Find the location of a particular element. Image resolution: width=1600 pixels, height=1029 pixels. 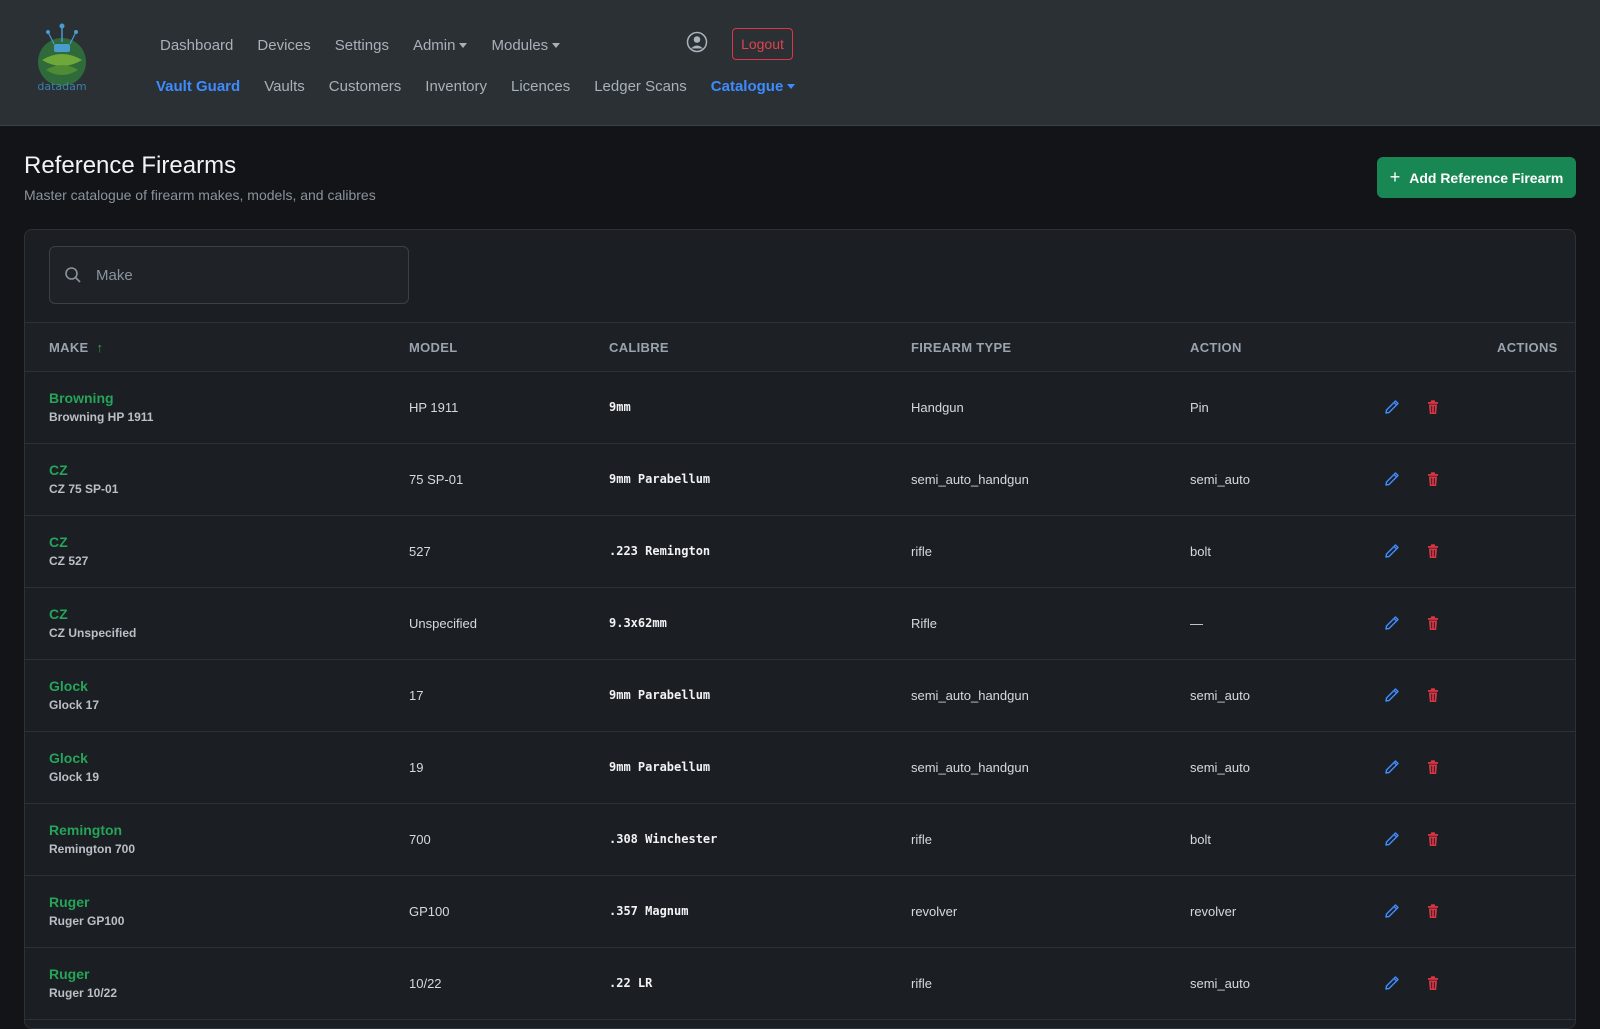

make-link: Browning is located at coordinates (81, 398).